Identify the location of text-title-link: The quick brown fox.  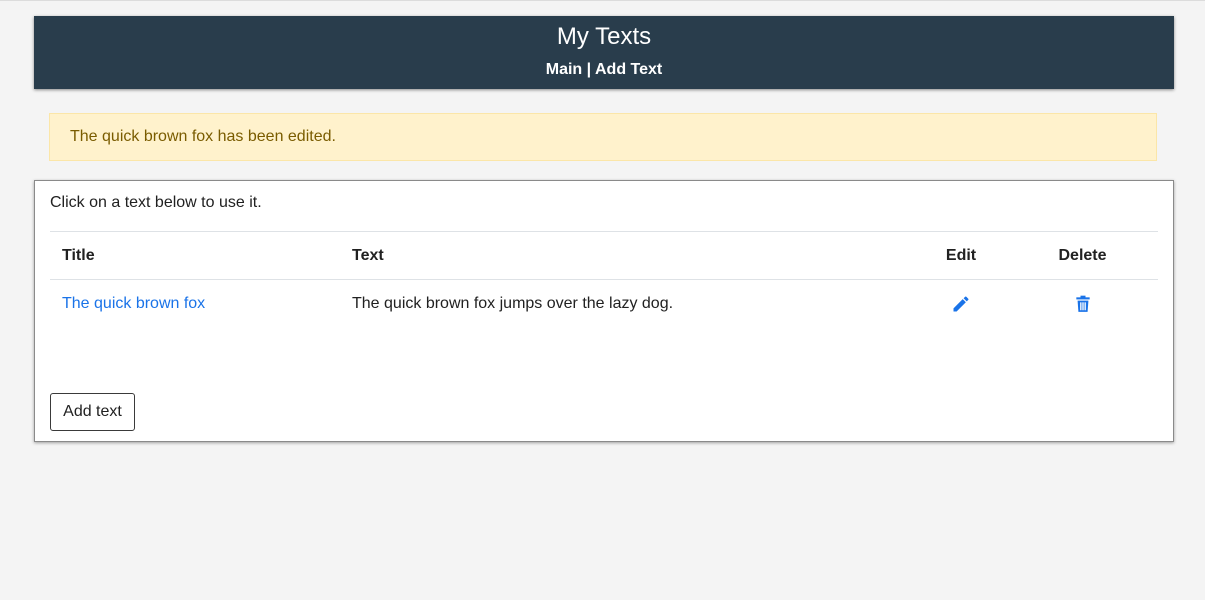
(133, 303).